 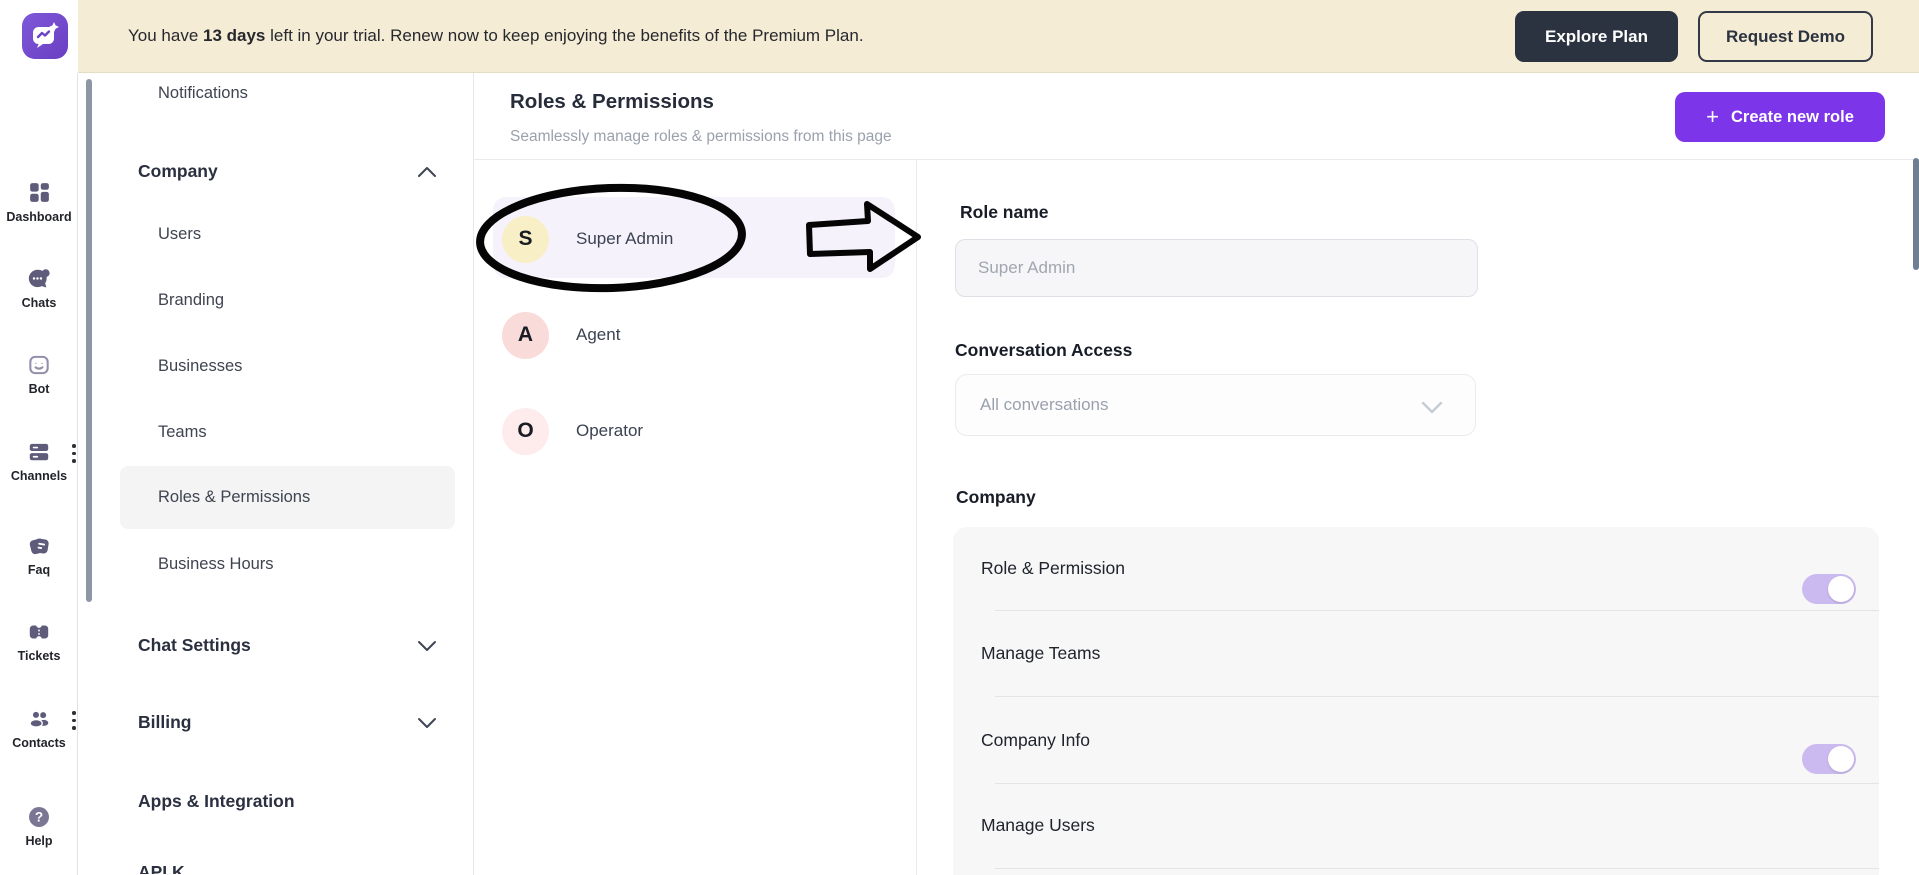 What do you see at coordinates (39, 278) in the screenshot?
I see `chats-icon` at bounding box center [39, 278].